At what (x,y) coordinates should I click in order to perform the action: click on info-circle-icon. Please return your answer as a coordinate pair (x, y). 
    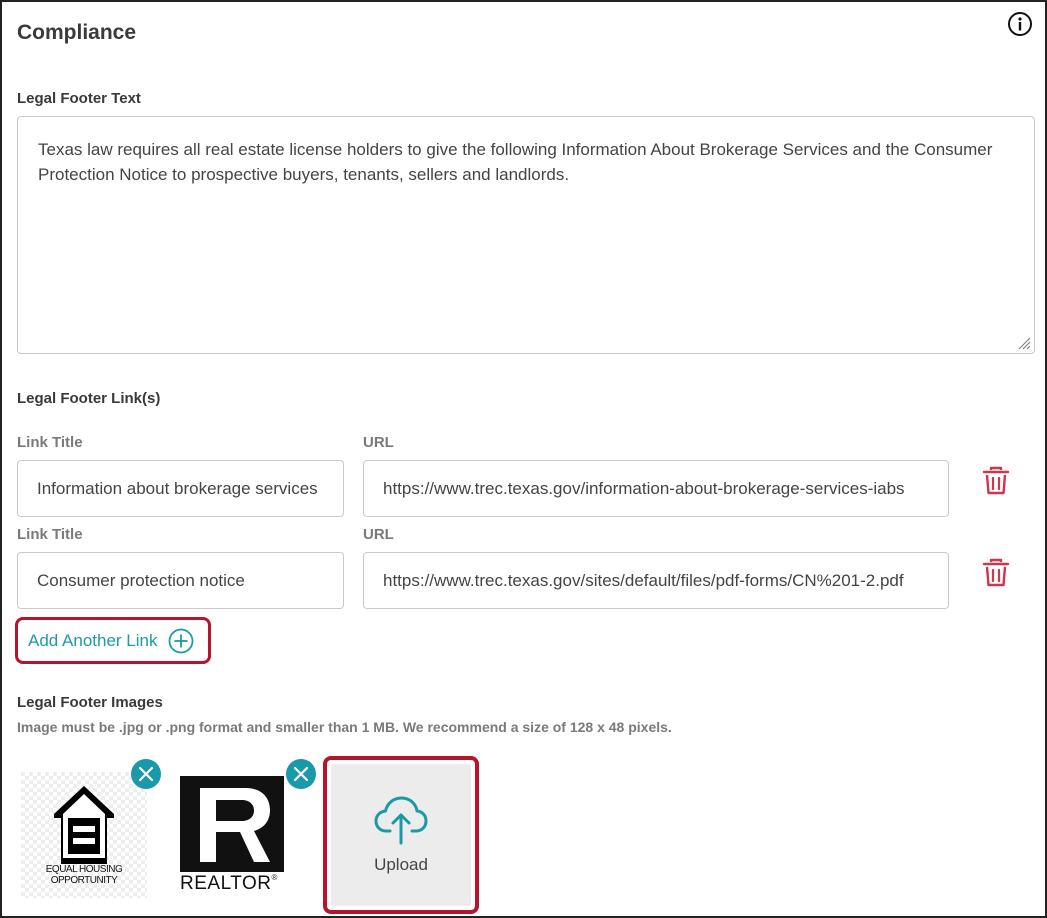
    Looking at the image, I should click on (1020, 24).